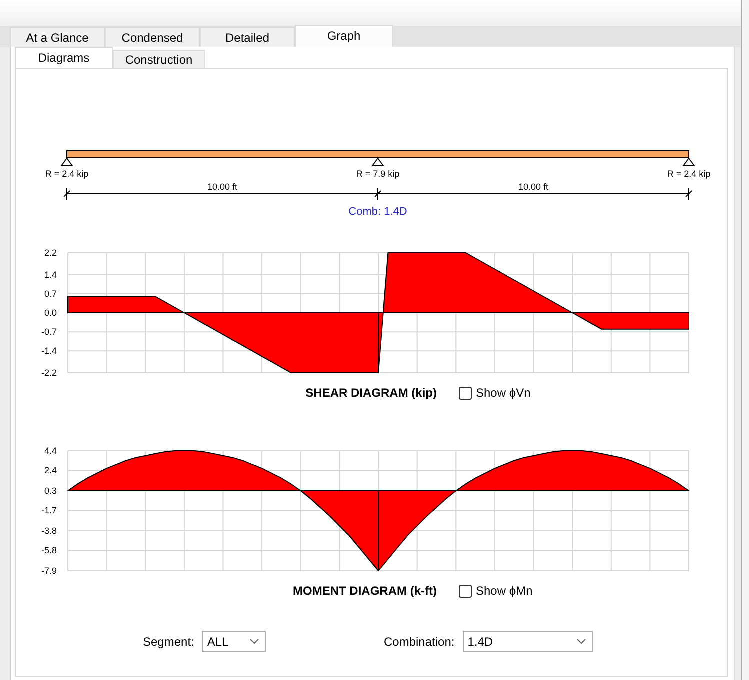 The image size is (749, 680). I want to click on chart-title: MOMENT DIAGRAM (k-ft), so click(365, 591).